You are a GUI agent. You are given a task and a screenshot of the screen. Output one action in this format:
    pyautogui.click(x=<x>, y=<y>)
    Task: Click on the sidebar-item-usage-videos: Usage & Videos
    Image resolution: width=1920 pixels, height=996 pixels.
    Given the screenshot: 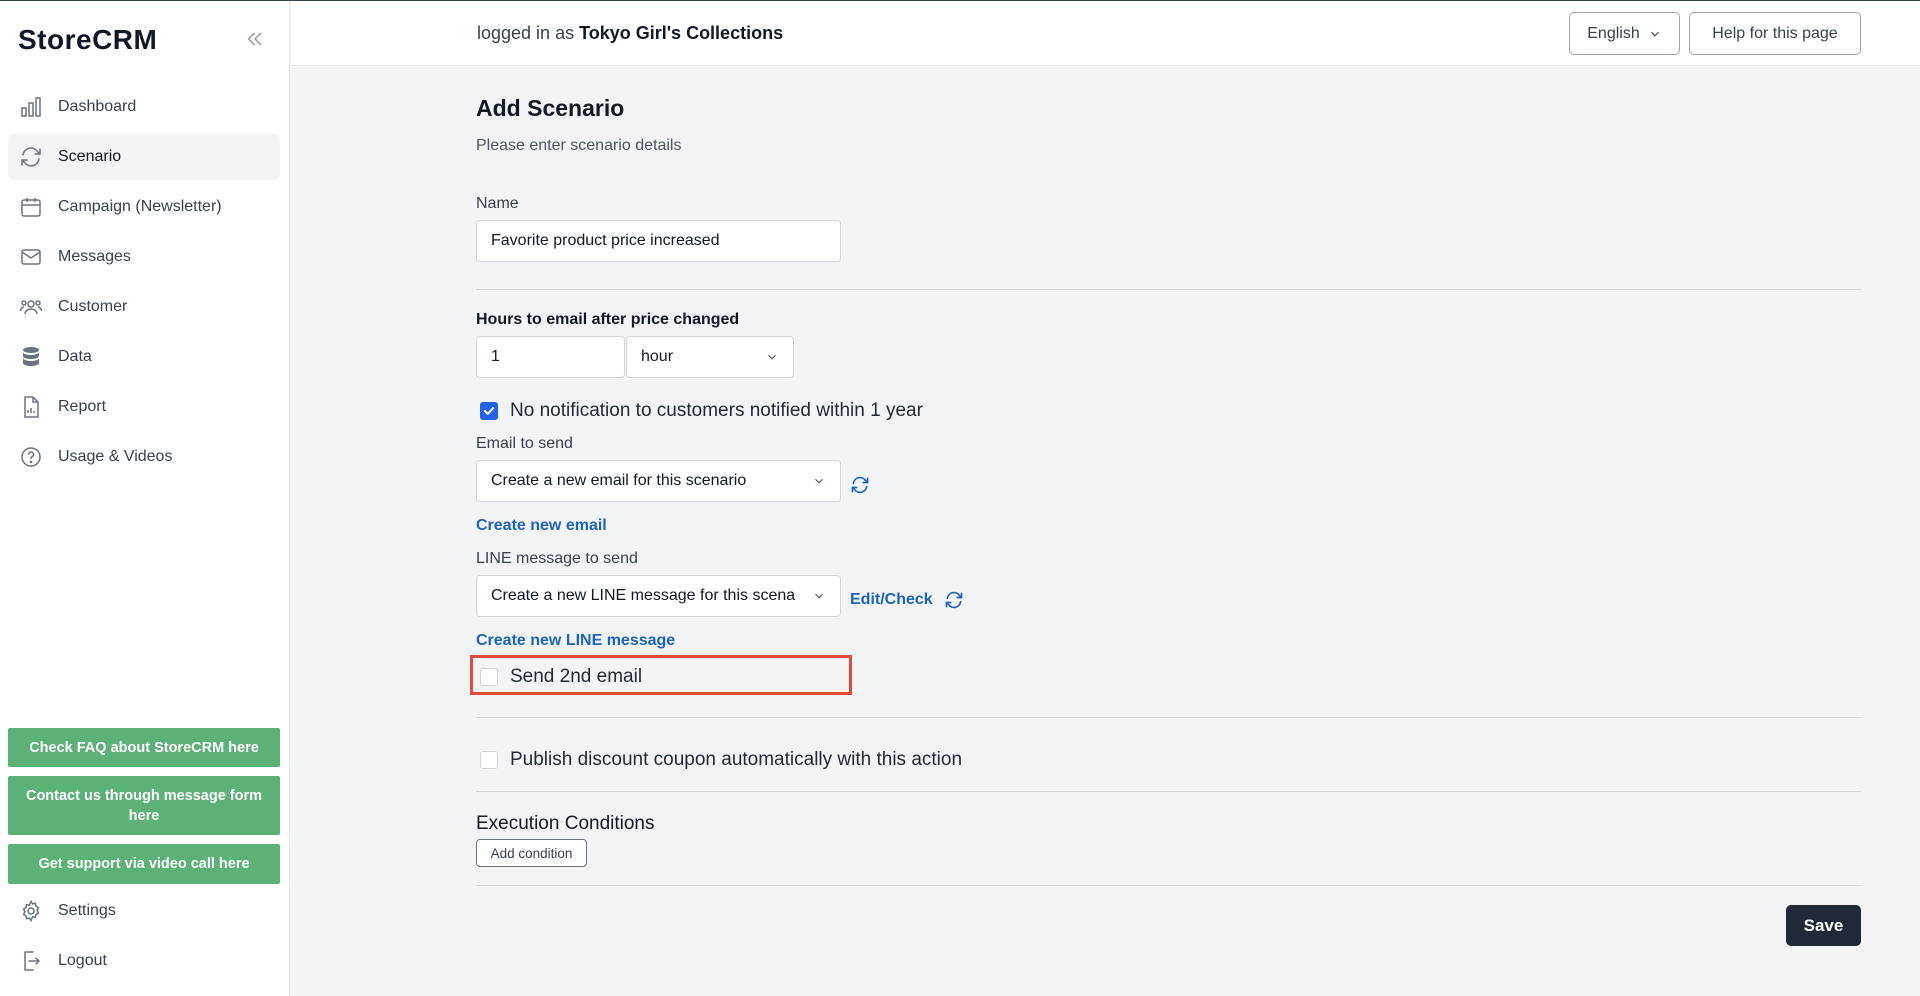 What is the action you would take?
    pyautogui.click(x=144, y=457)
    